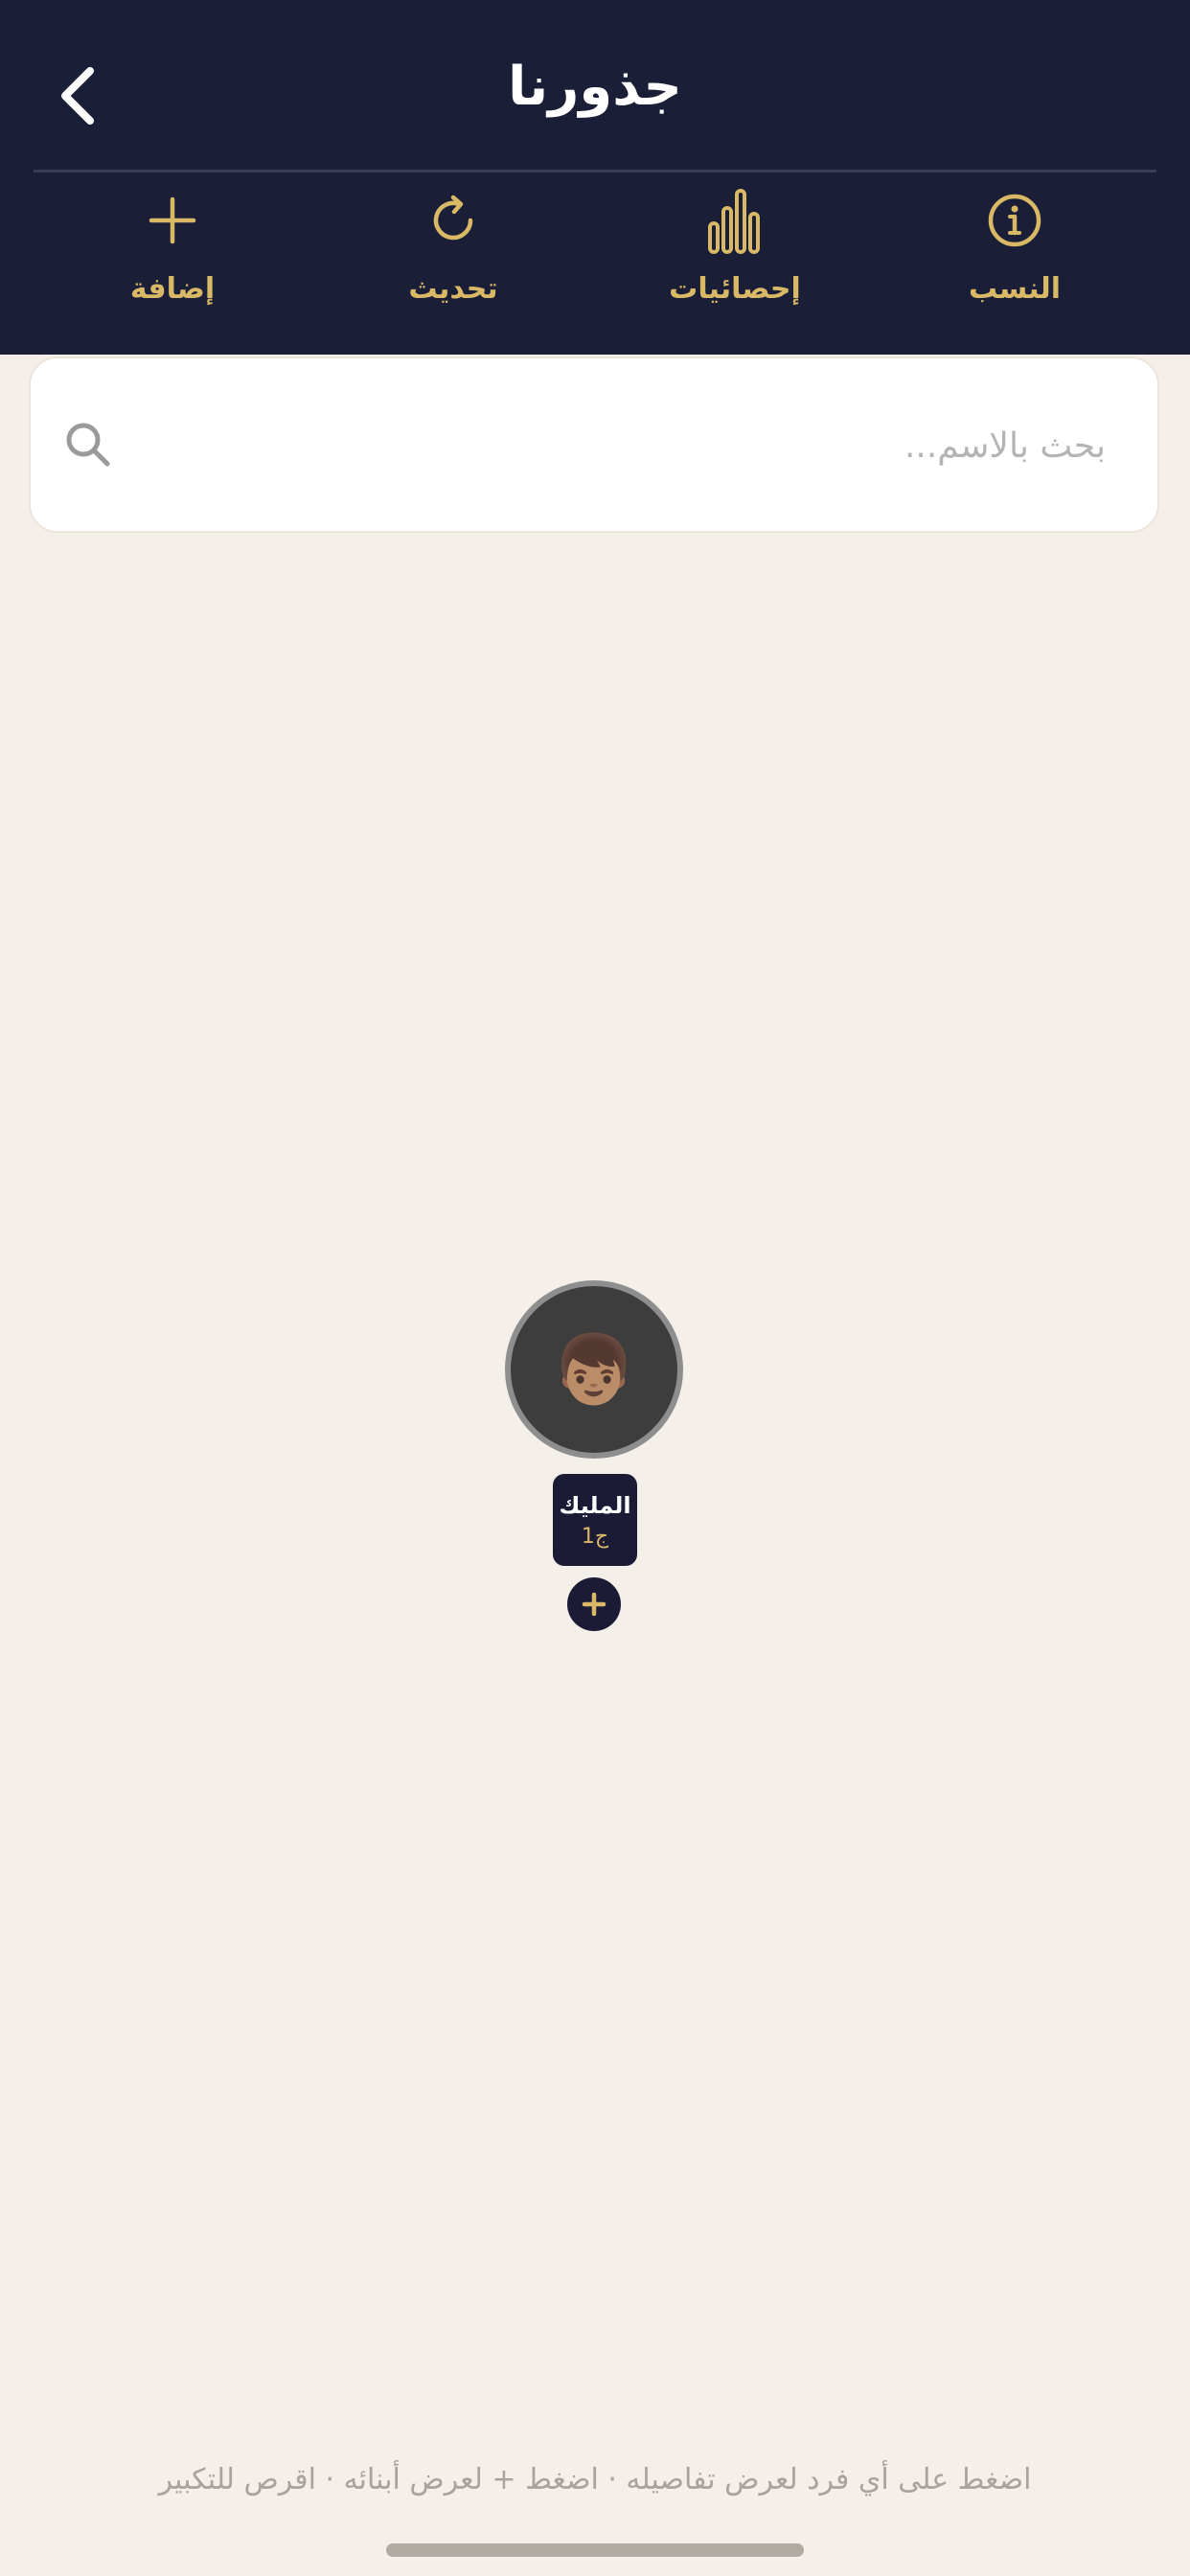 This screenshot has height=2576, width=1190. I want to click on person-avatar-icon: 👦🏽, so click(594, 1369).